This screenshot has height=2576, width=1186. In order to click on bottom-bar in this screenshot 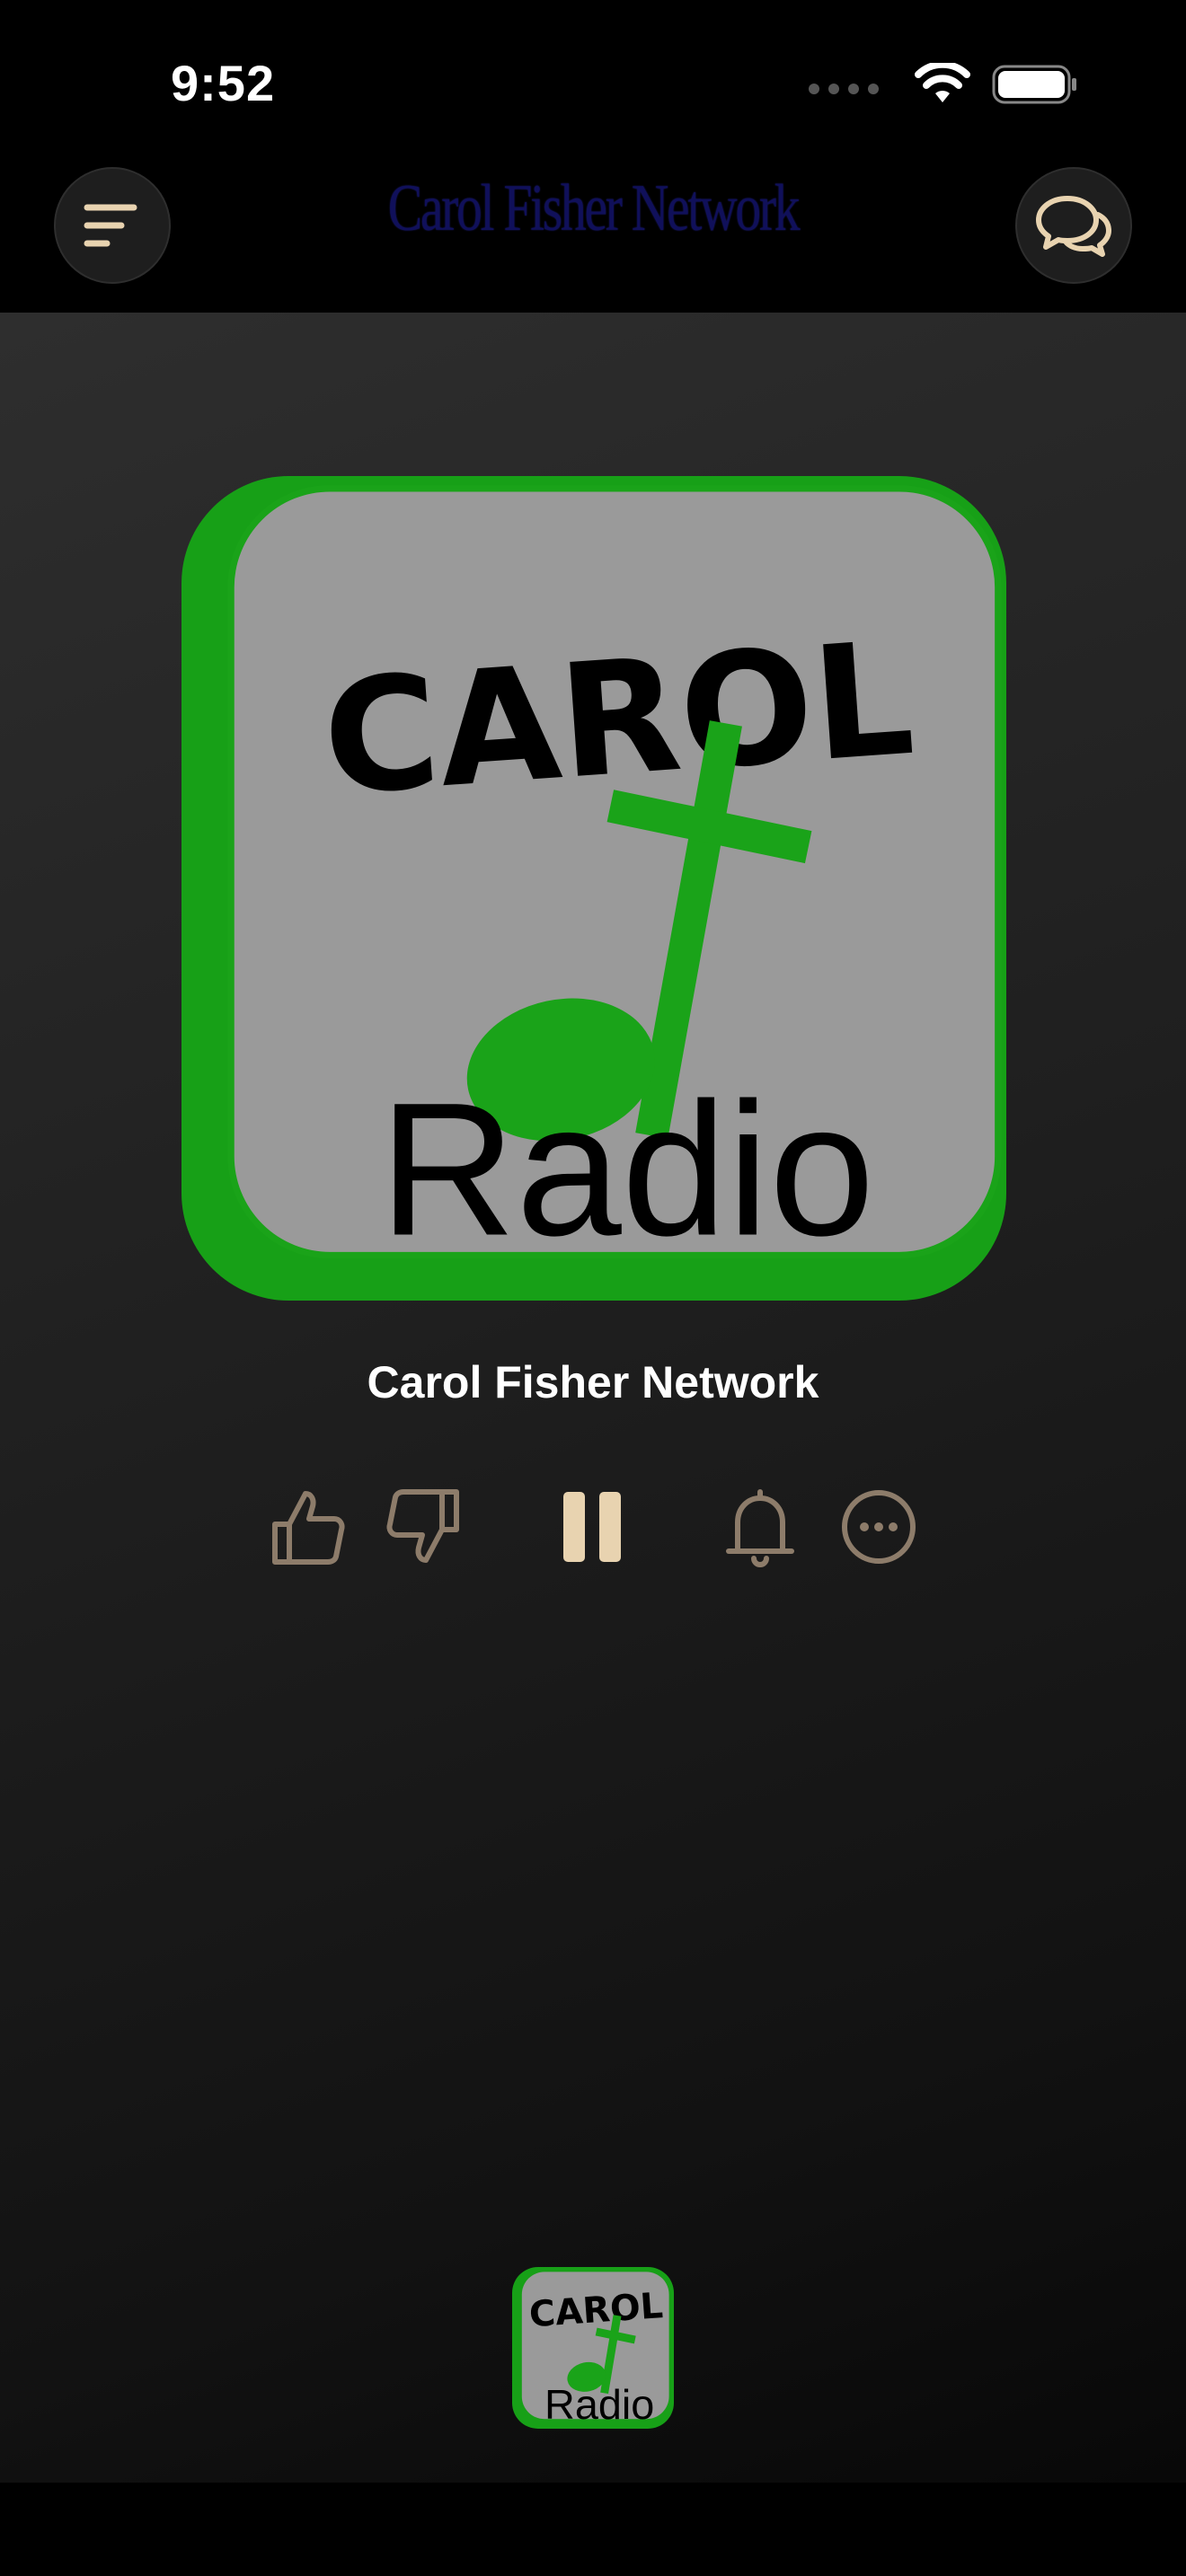, I will do `click(593, 2529)`.